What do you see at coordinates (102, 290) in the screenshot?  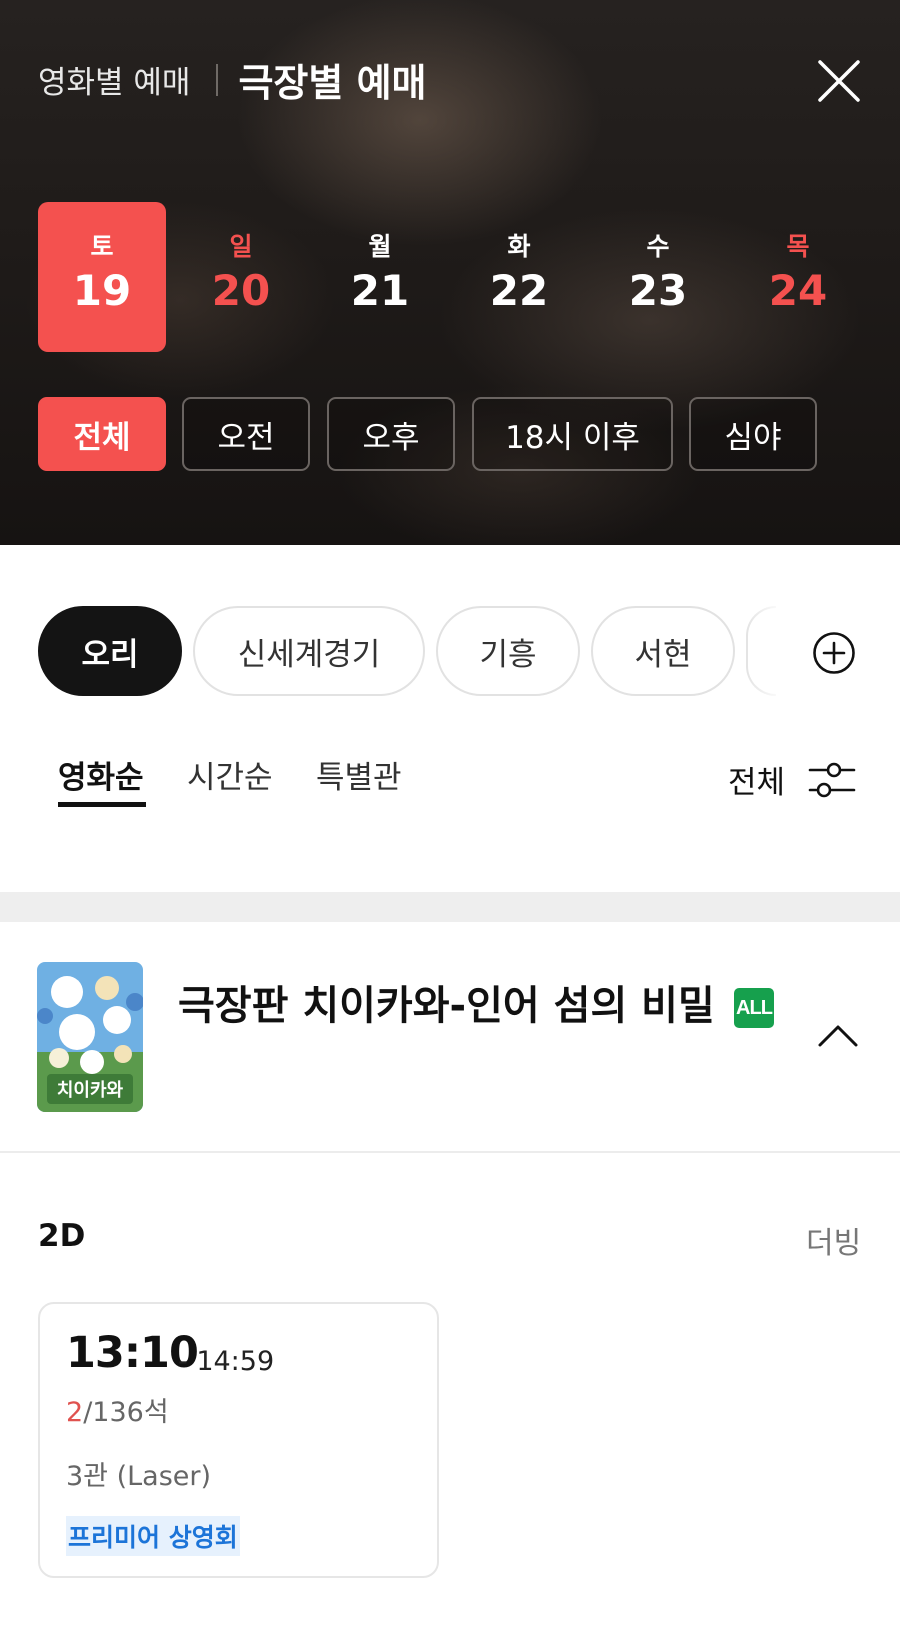 I see `date-day: 19` at bounding box center [102, 290].